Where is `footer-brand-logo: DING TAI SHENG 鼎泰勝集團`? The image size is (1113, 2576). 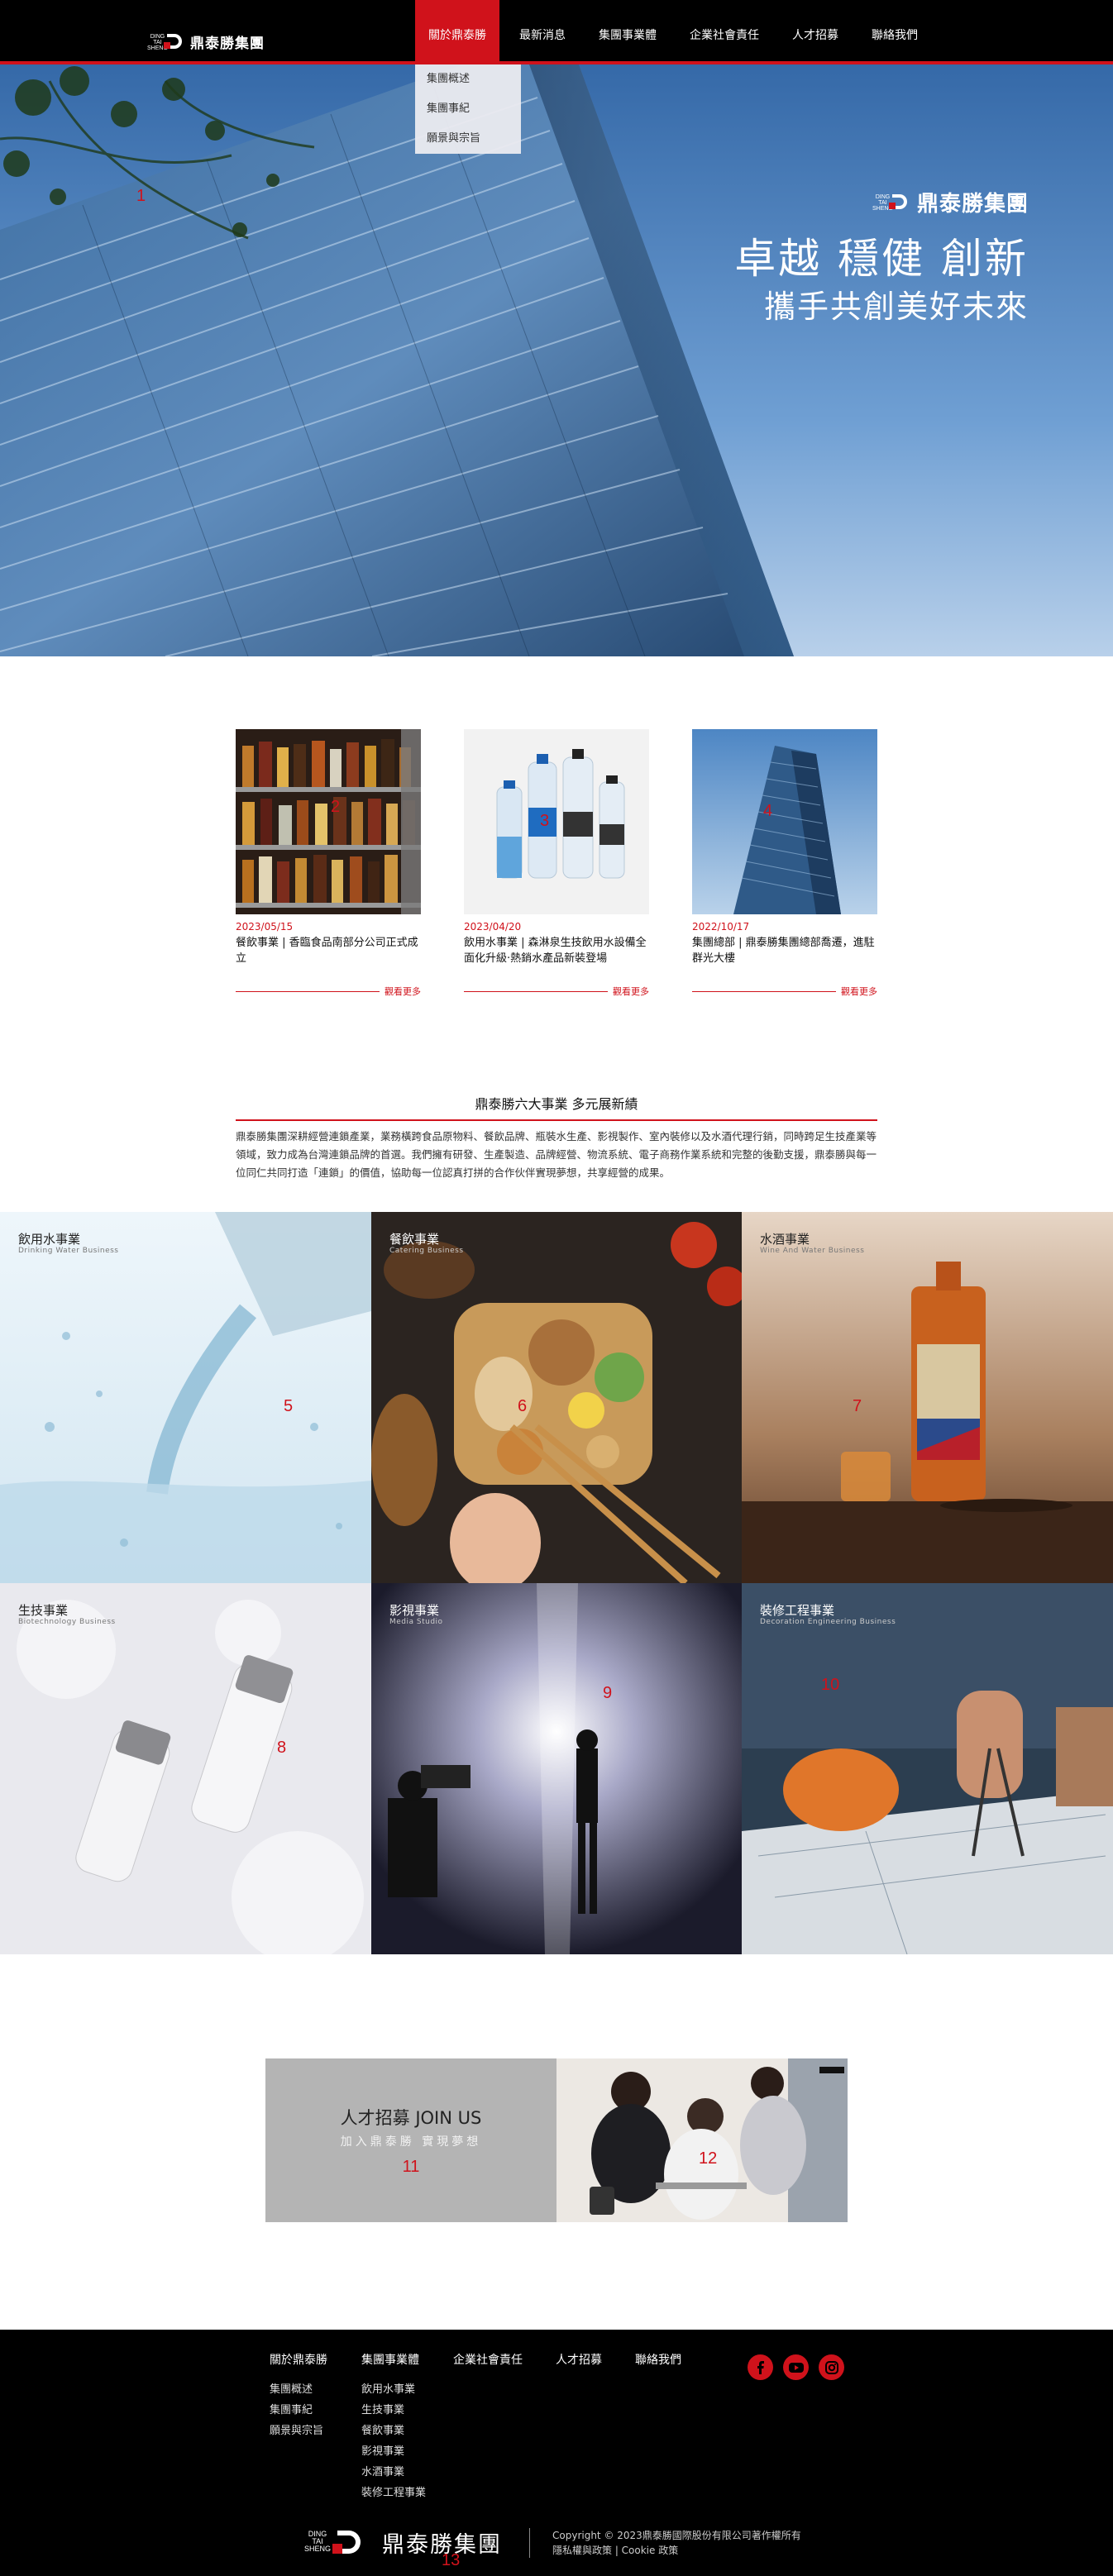 footer-brand-logo: DING TAI SHENG 鼎泰勝集團 is located at coordinates (403, 2542).